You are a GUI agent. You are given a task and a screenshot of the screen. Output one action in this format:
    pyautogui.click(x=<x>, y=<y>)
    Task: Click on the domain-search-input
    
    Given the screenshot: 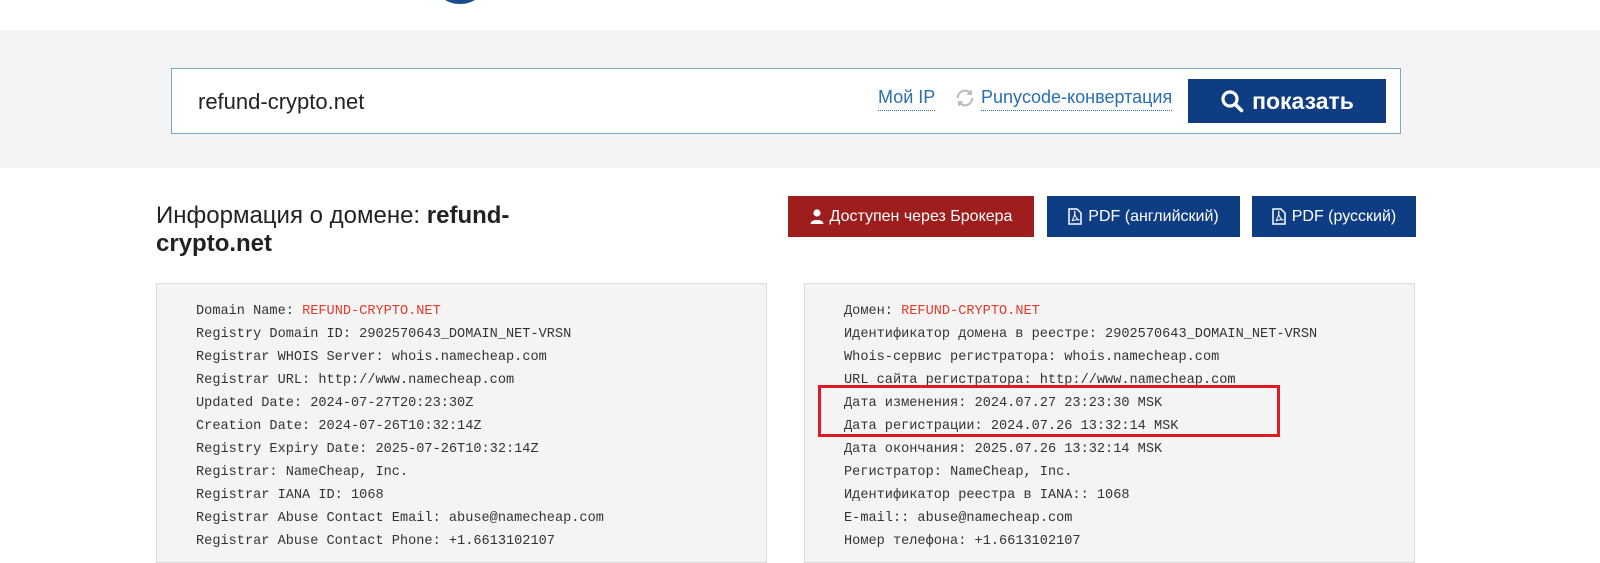 What is the action you would take?
    pyautogui.click(x=478, y=102)
    